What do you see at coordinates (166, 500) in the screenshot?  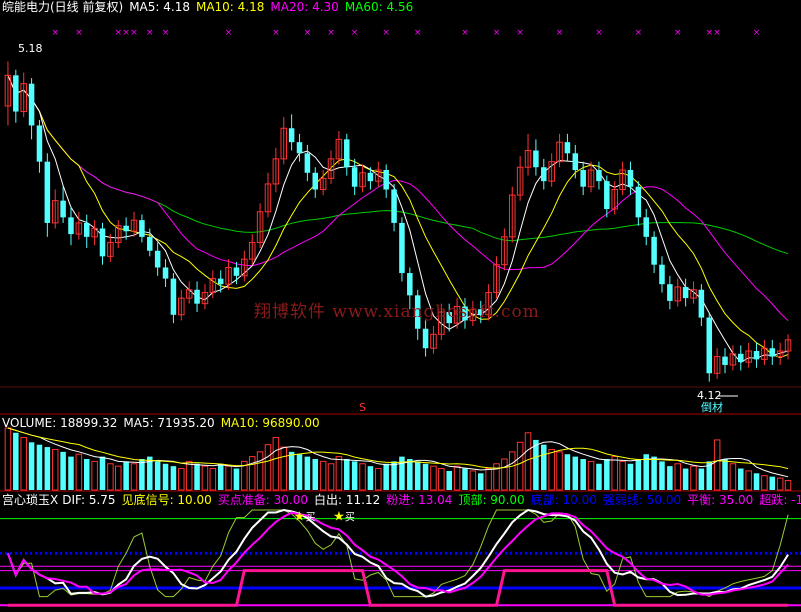 I see `bottom-signal-readout: 见底信号: 10.00` at bounding box center [166, 500].